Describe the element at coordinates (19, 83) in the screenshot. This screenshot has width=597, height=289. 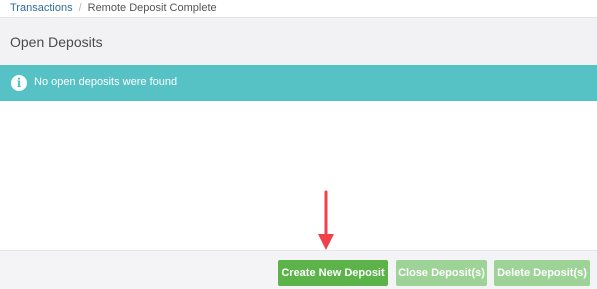
I see `info-icon: i` at that location.